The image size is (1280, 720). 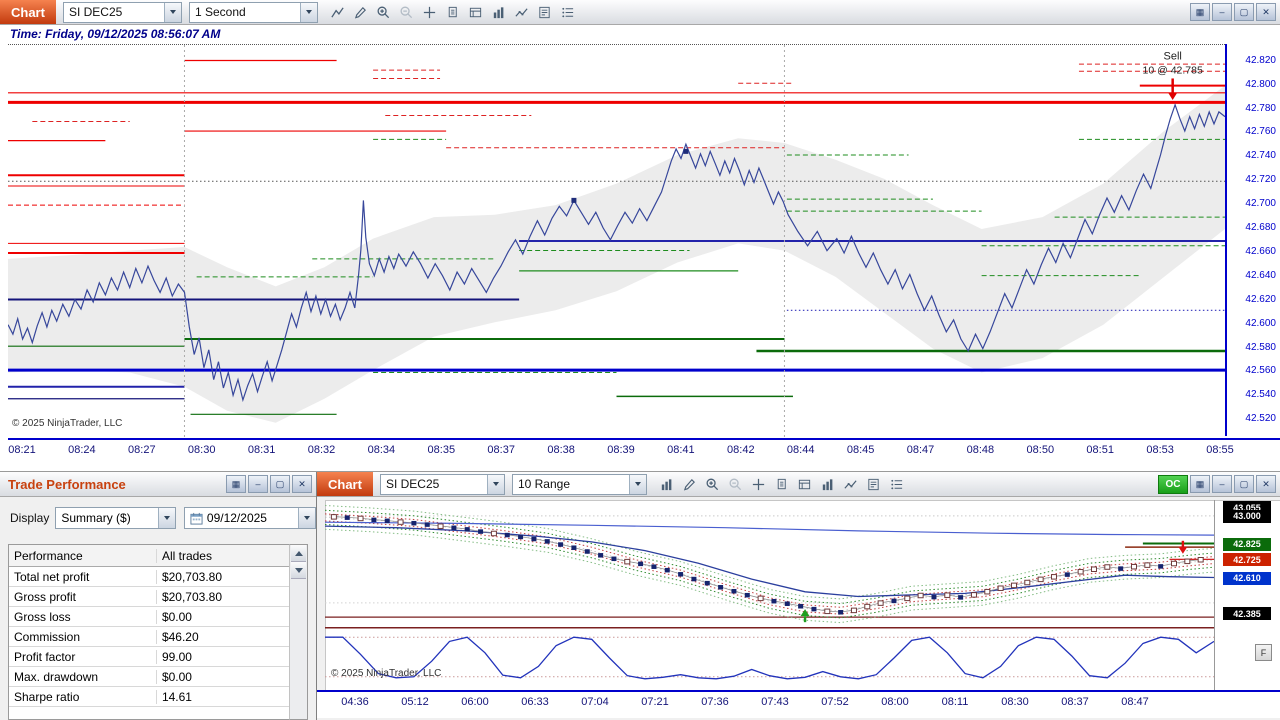 I want to click on time-tick-label: 07:04, so click(x=595, y=702).